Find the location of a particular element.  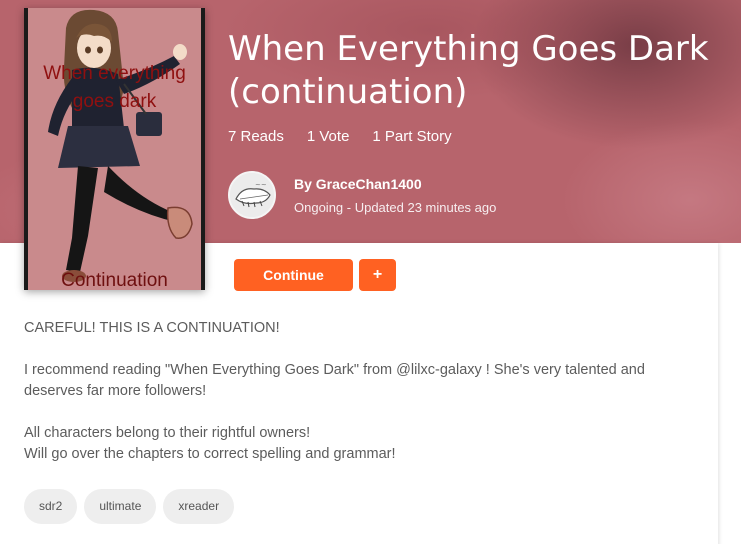

author-avatar: ~~ is located at coordinates (252, 195).